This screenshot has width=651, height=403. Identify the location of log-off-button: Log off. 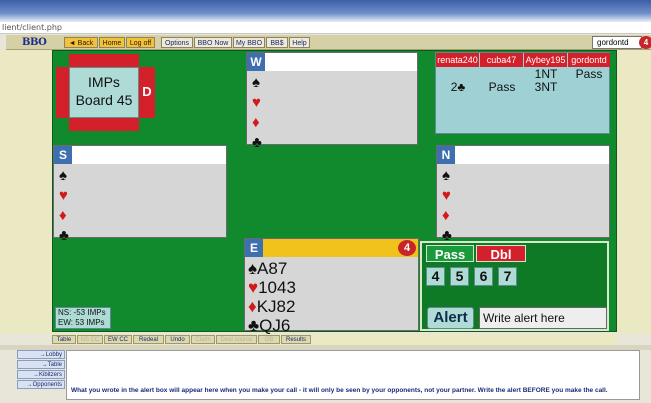
(140, 42).